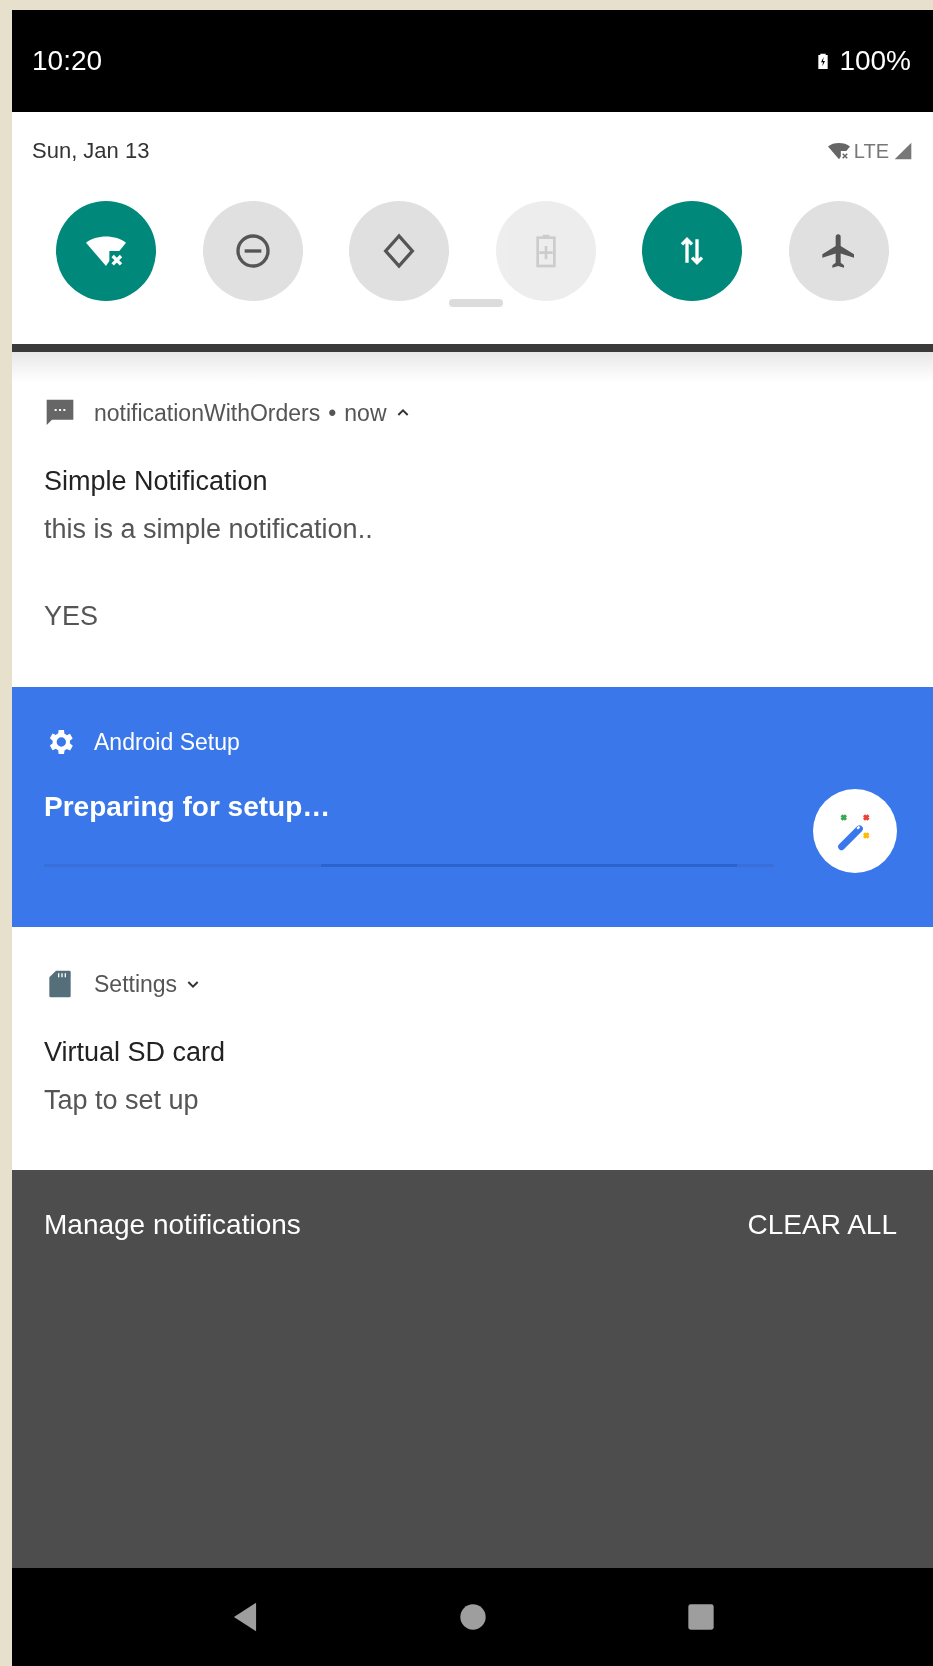  What do you see at coordinates (476, 303) in the screenshot?
I see `drag-handle` at bounding box center [476, 303].